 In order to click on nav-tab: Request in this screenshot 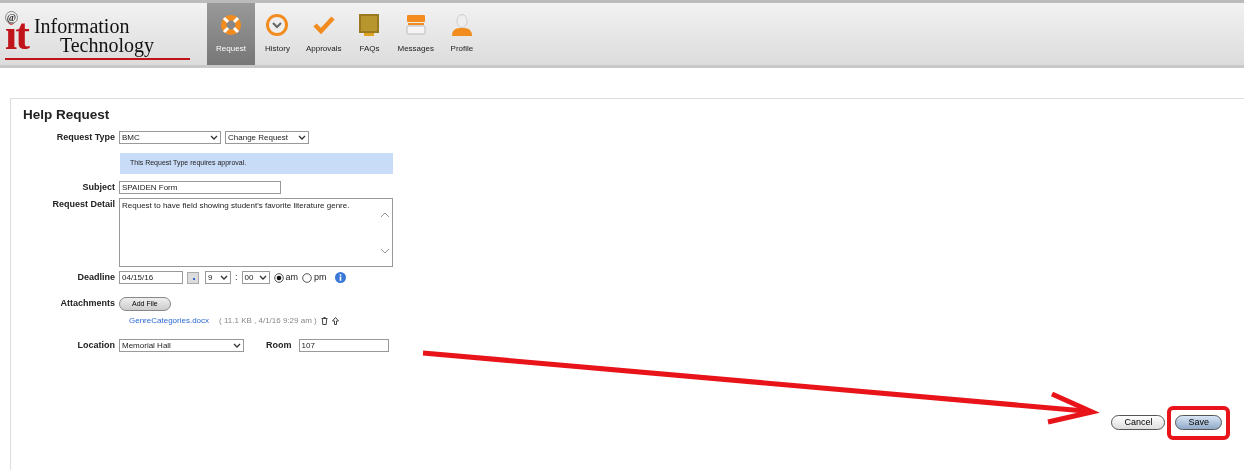, I will do `click(231, 34)`.